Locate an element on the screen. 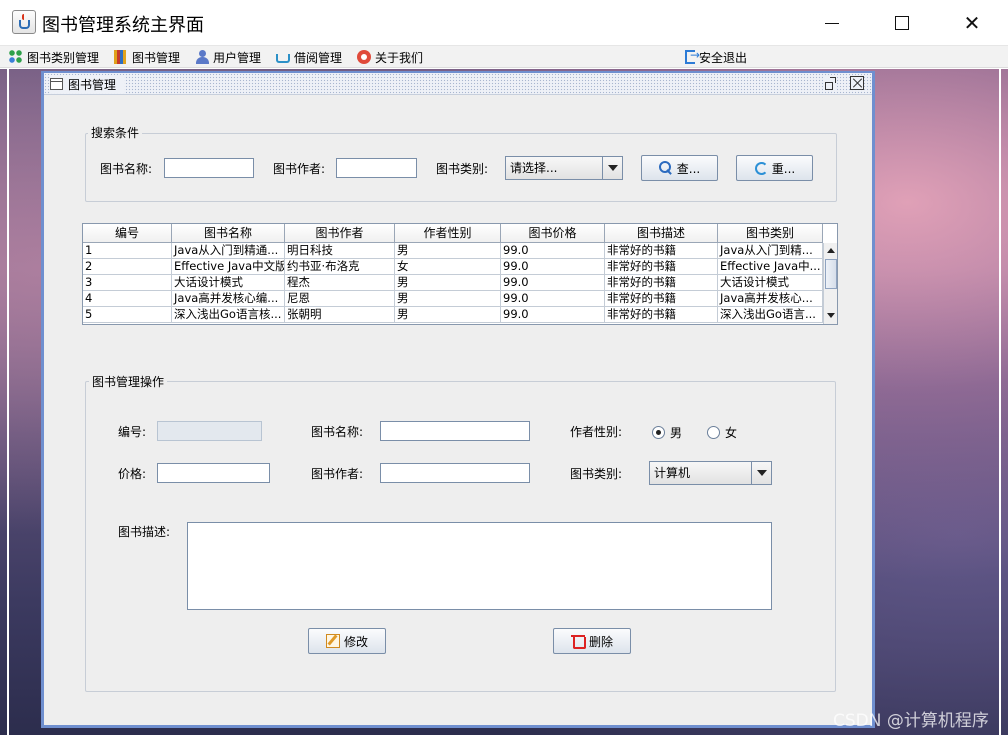 The height and width of the screenshot is (735, 1008). gender-male-label: 男 is located at coordinates (676, 433).